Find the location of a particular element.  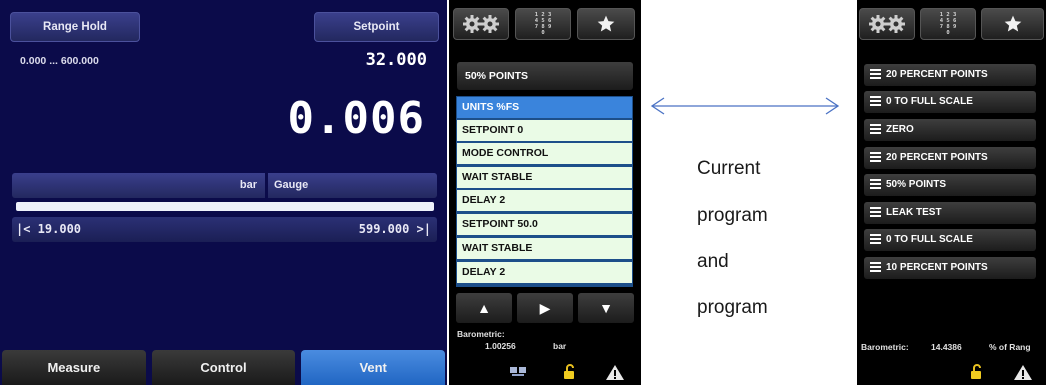

pressure-reading: 0.006 is located at coordinates (356, 118).